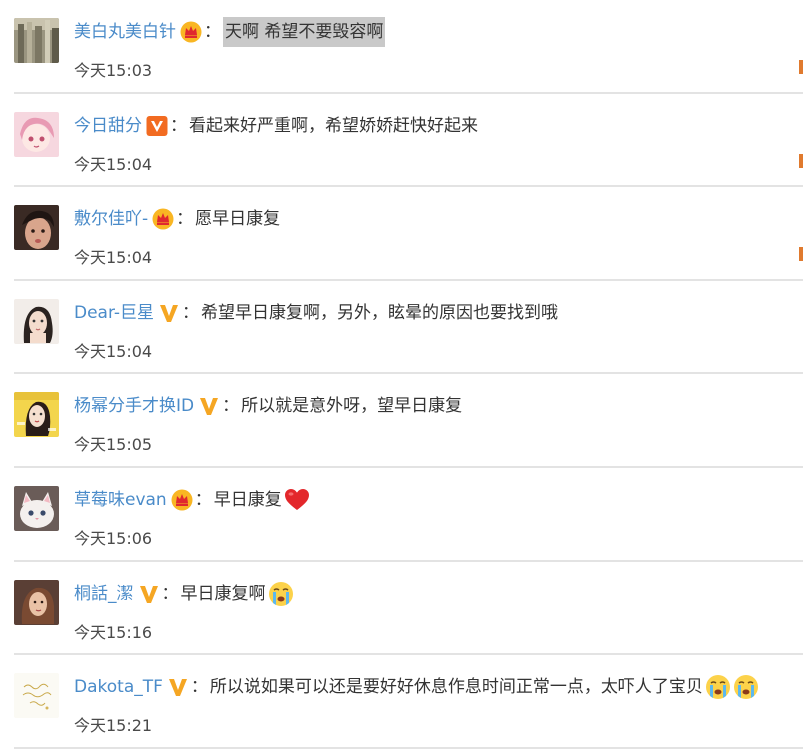 Image resolution: width=803 pixels, height=750 pixels. I want to click on divider, so click(408, 747).